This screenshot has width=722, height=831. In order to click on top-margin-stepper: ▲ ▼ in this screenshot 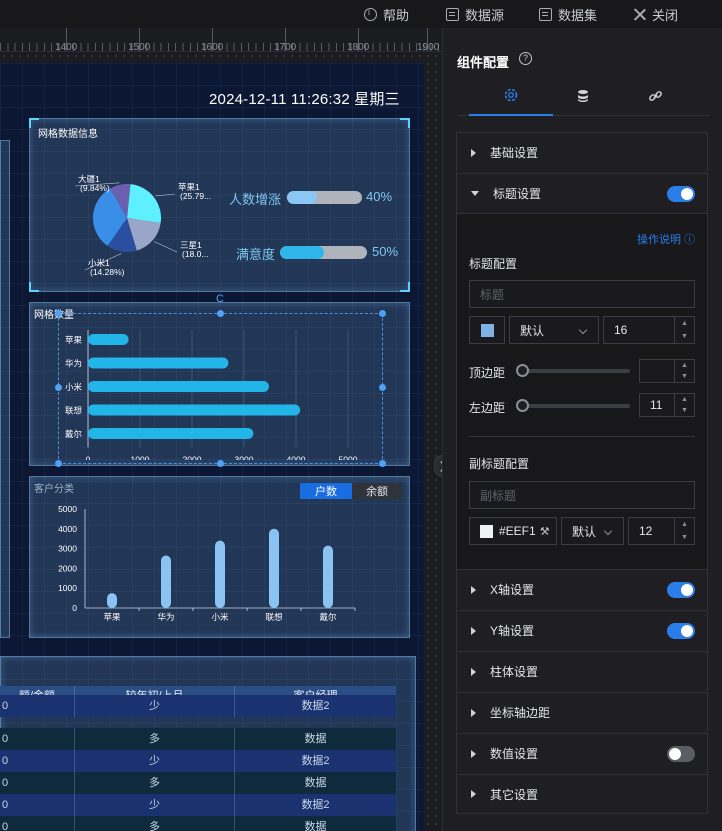, I will do `click(667, 371)`.